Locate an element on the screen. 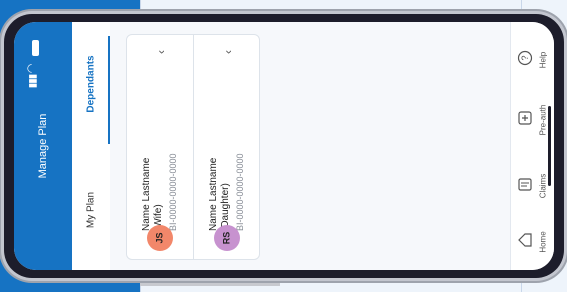  app-header: ◠ ▮▮▮ Manage Plan is located at coordinates (43, 146).